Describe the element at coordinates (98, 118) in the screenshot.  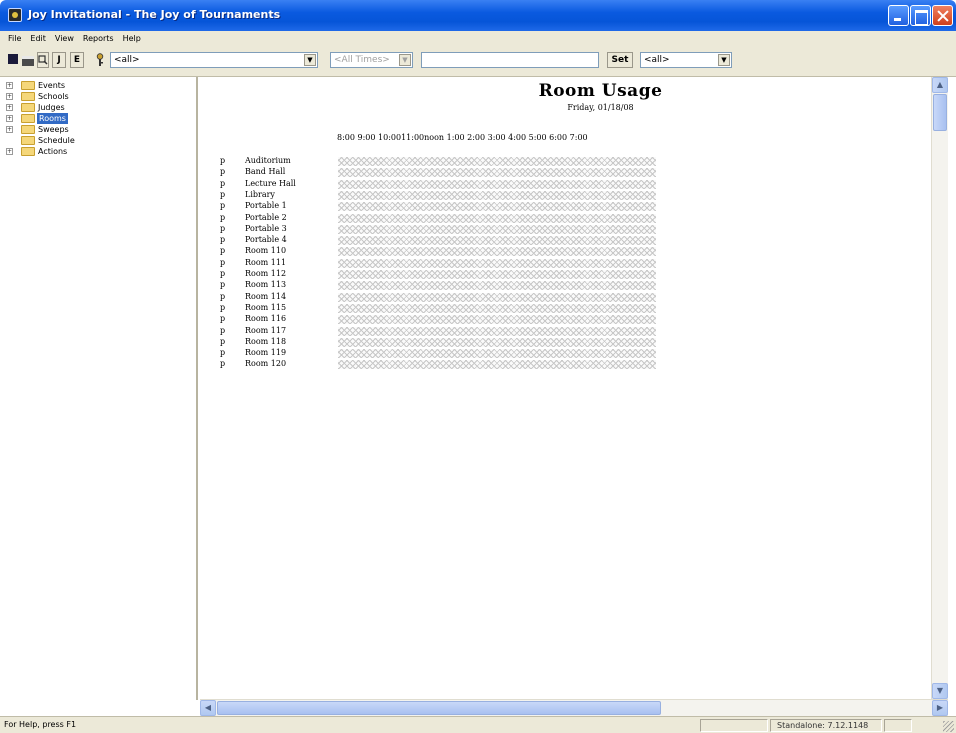
I see `tree-item-rooms: + Rooms` at that location.